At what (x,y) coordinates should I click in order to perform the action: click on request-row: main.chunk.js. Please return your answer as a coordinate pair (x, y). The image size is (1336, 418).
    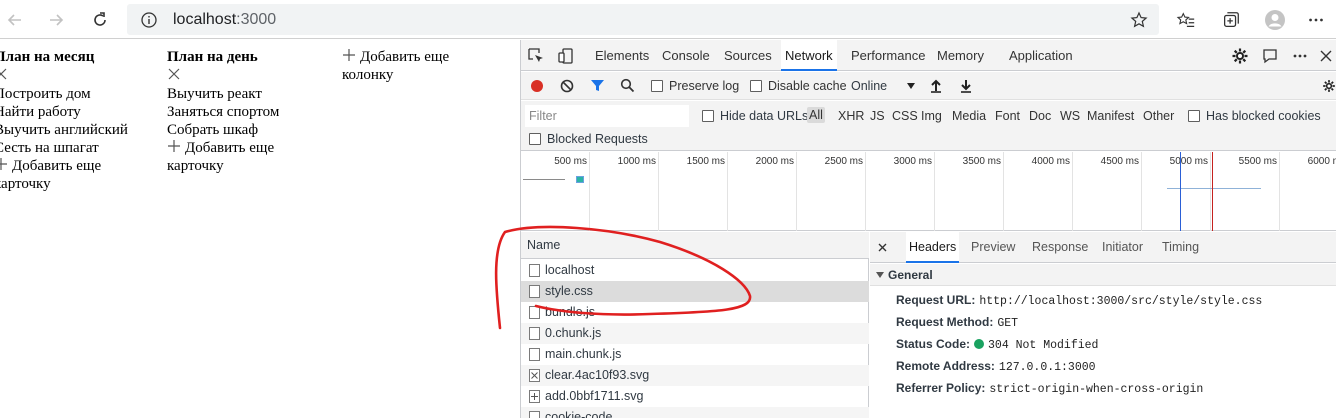
    Looking at the image, I should click on (695, 354).